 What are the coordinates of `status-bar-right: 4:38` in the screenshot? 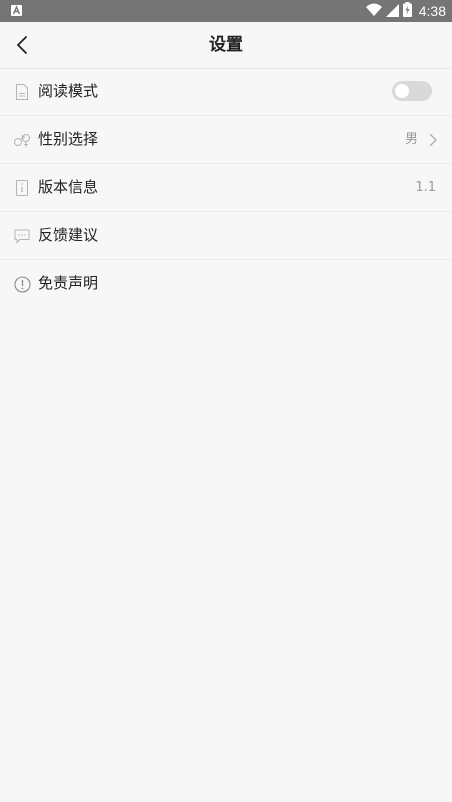 It's located at (405, 11).